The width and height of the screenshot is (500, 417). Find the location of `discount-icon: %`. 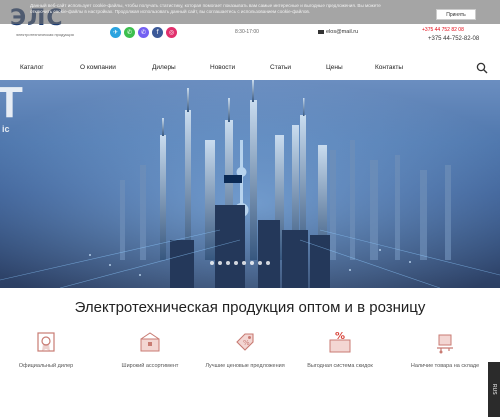

discount-icon: % is located at coordinates (340, 342).